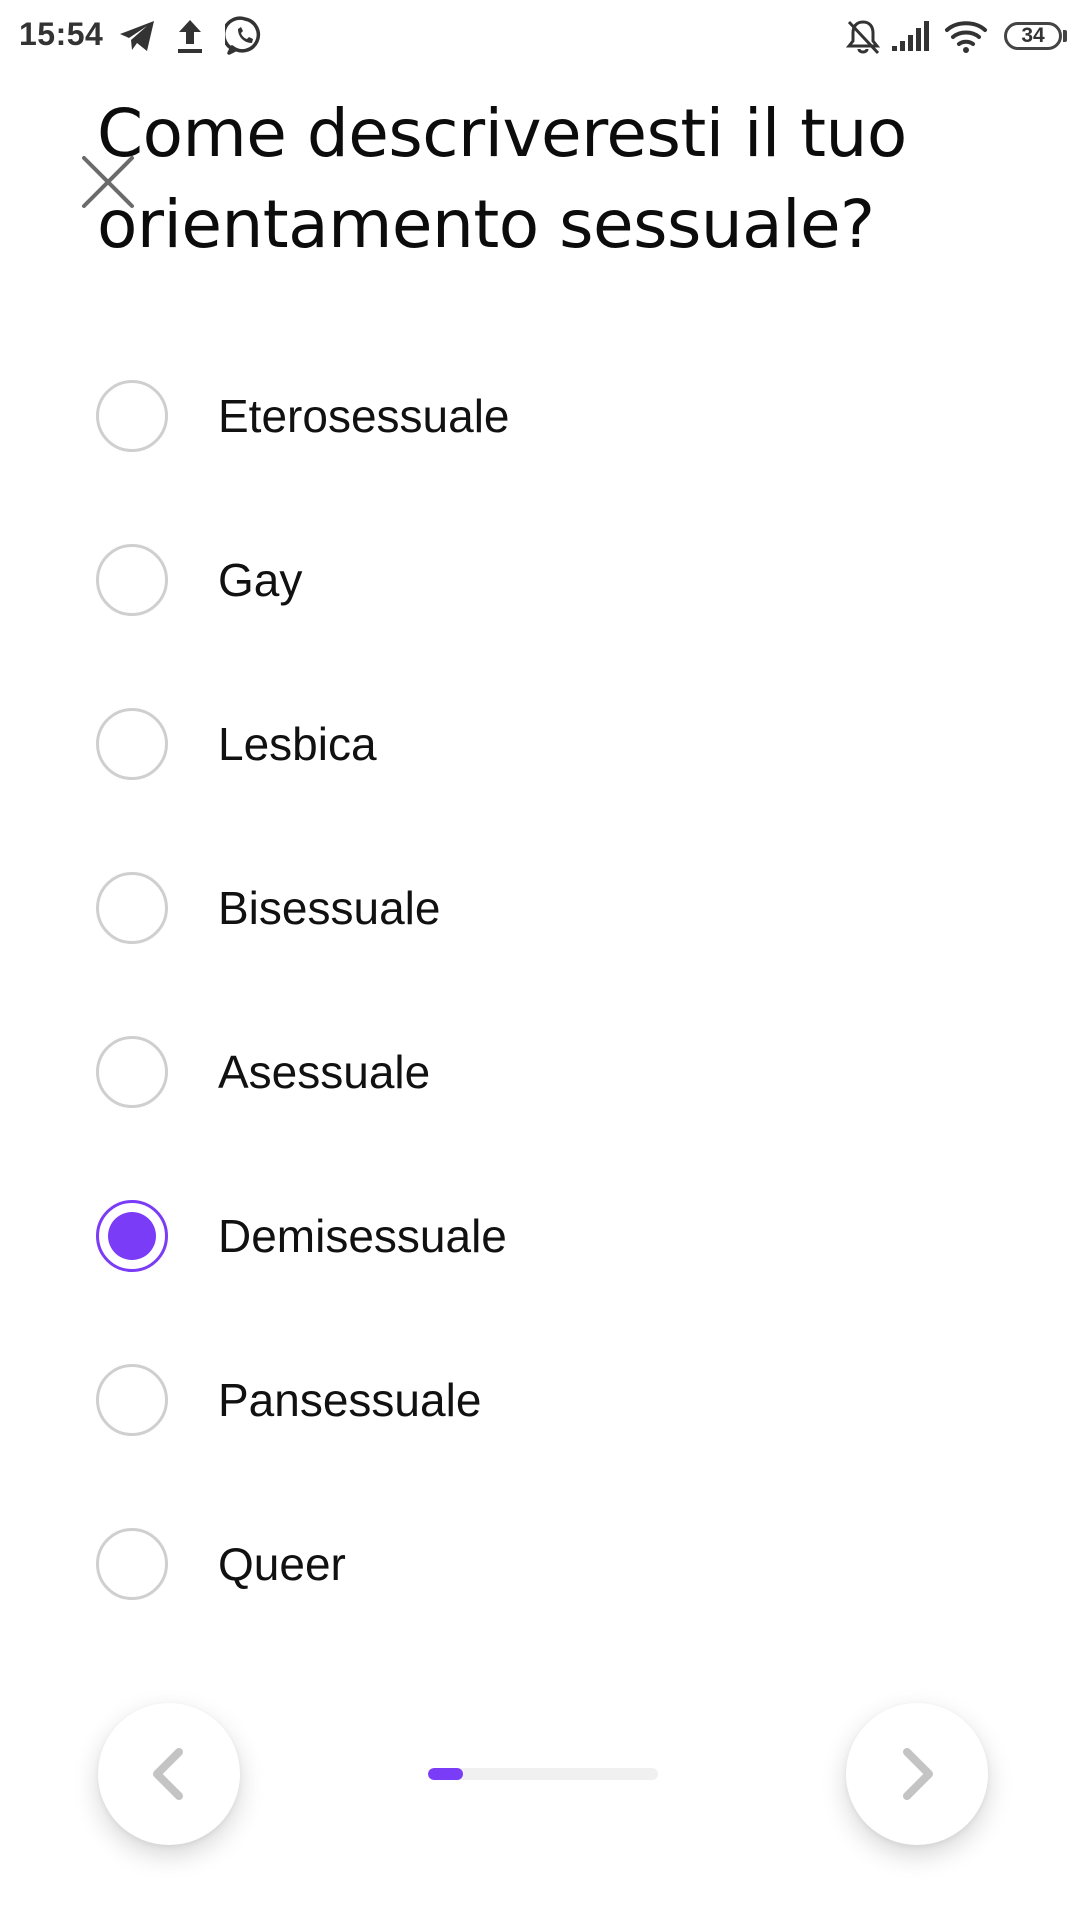  I want to click on chevron-right-icon, so click(918, 1774).